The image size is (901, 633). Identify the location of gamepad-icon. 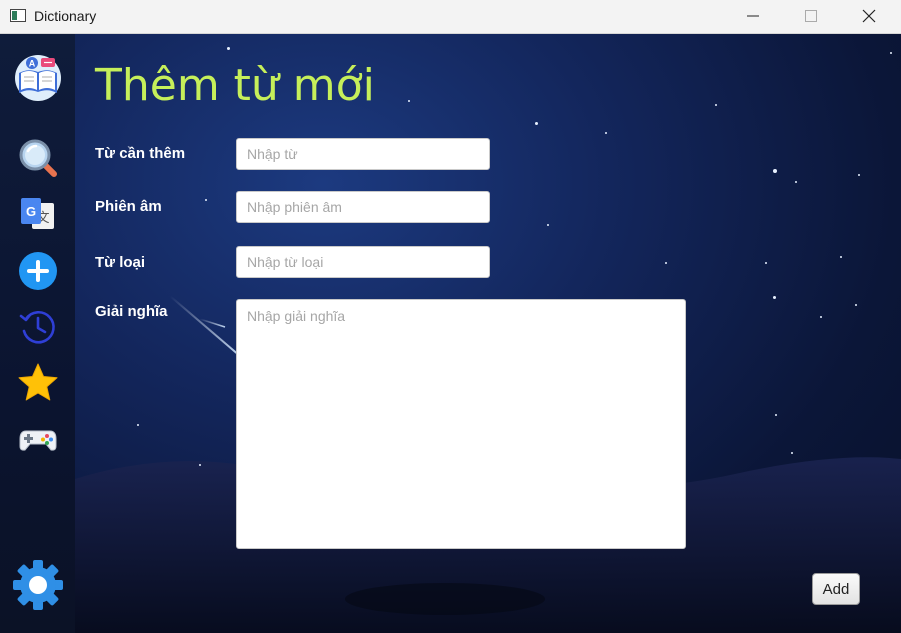
(37, 440).